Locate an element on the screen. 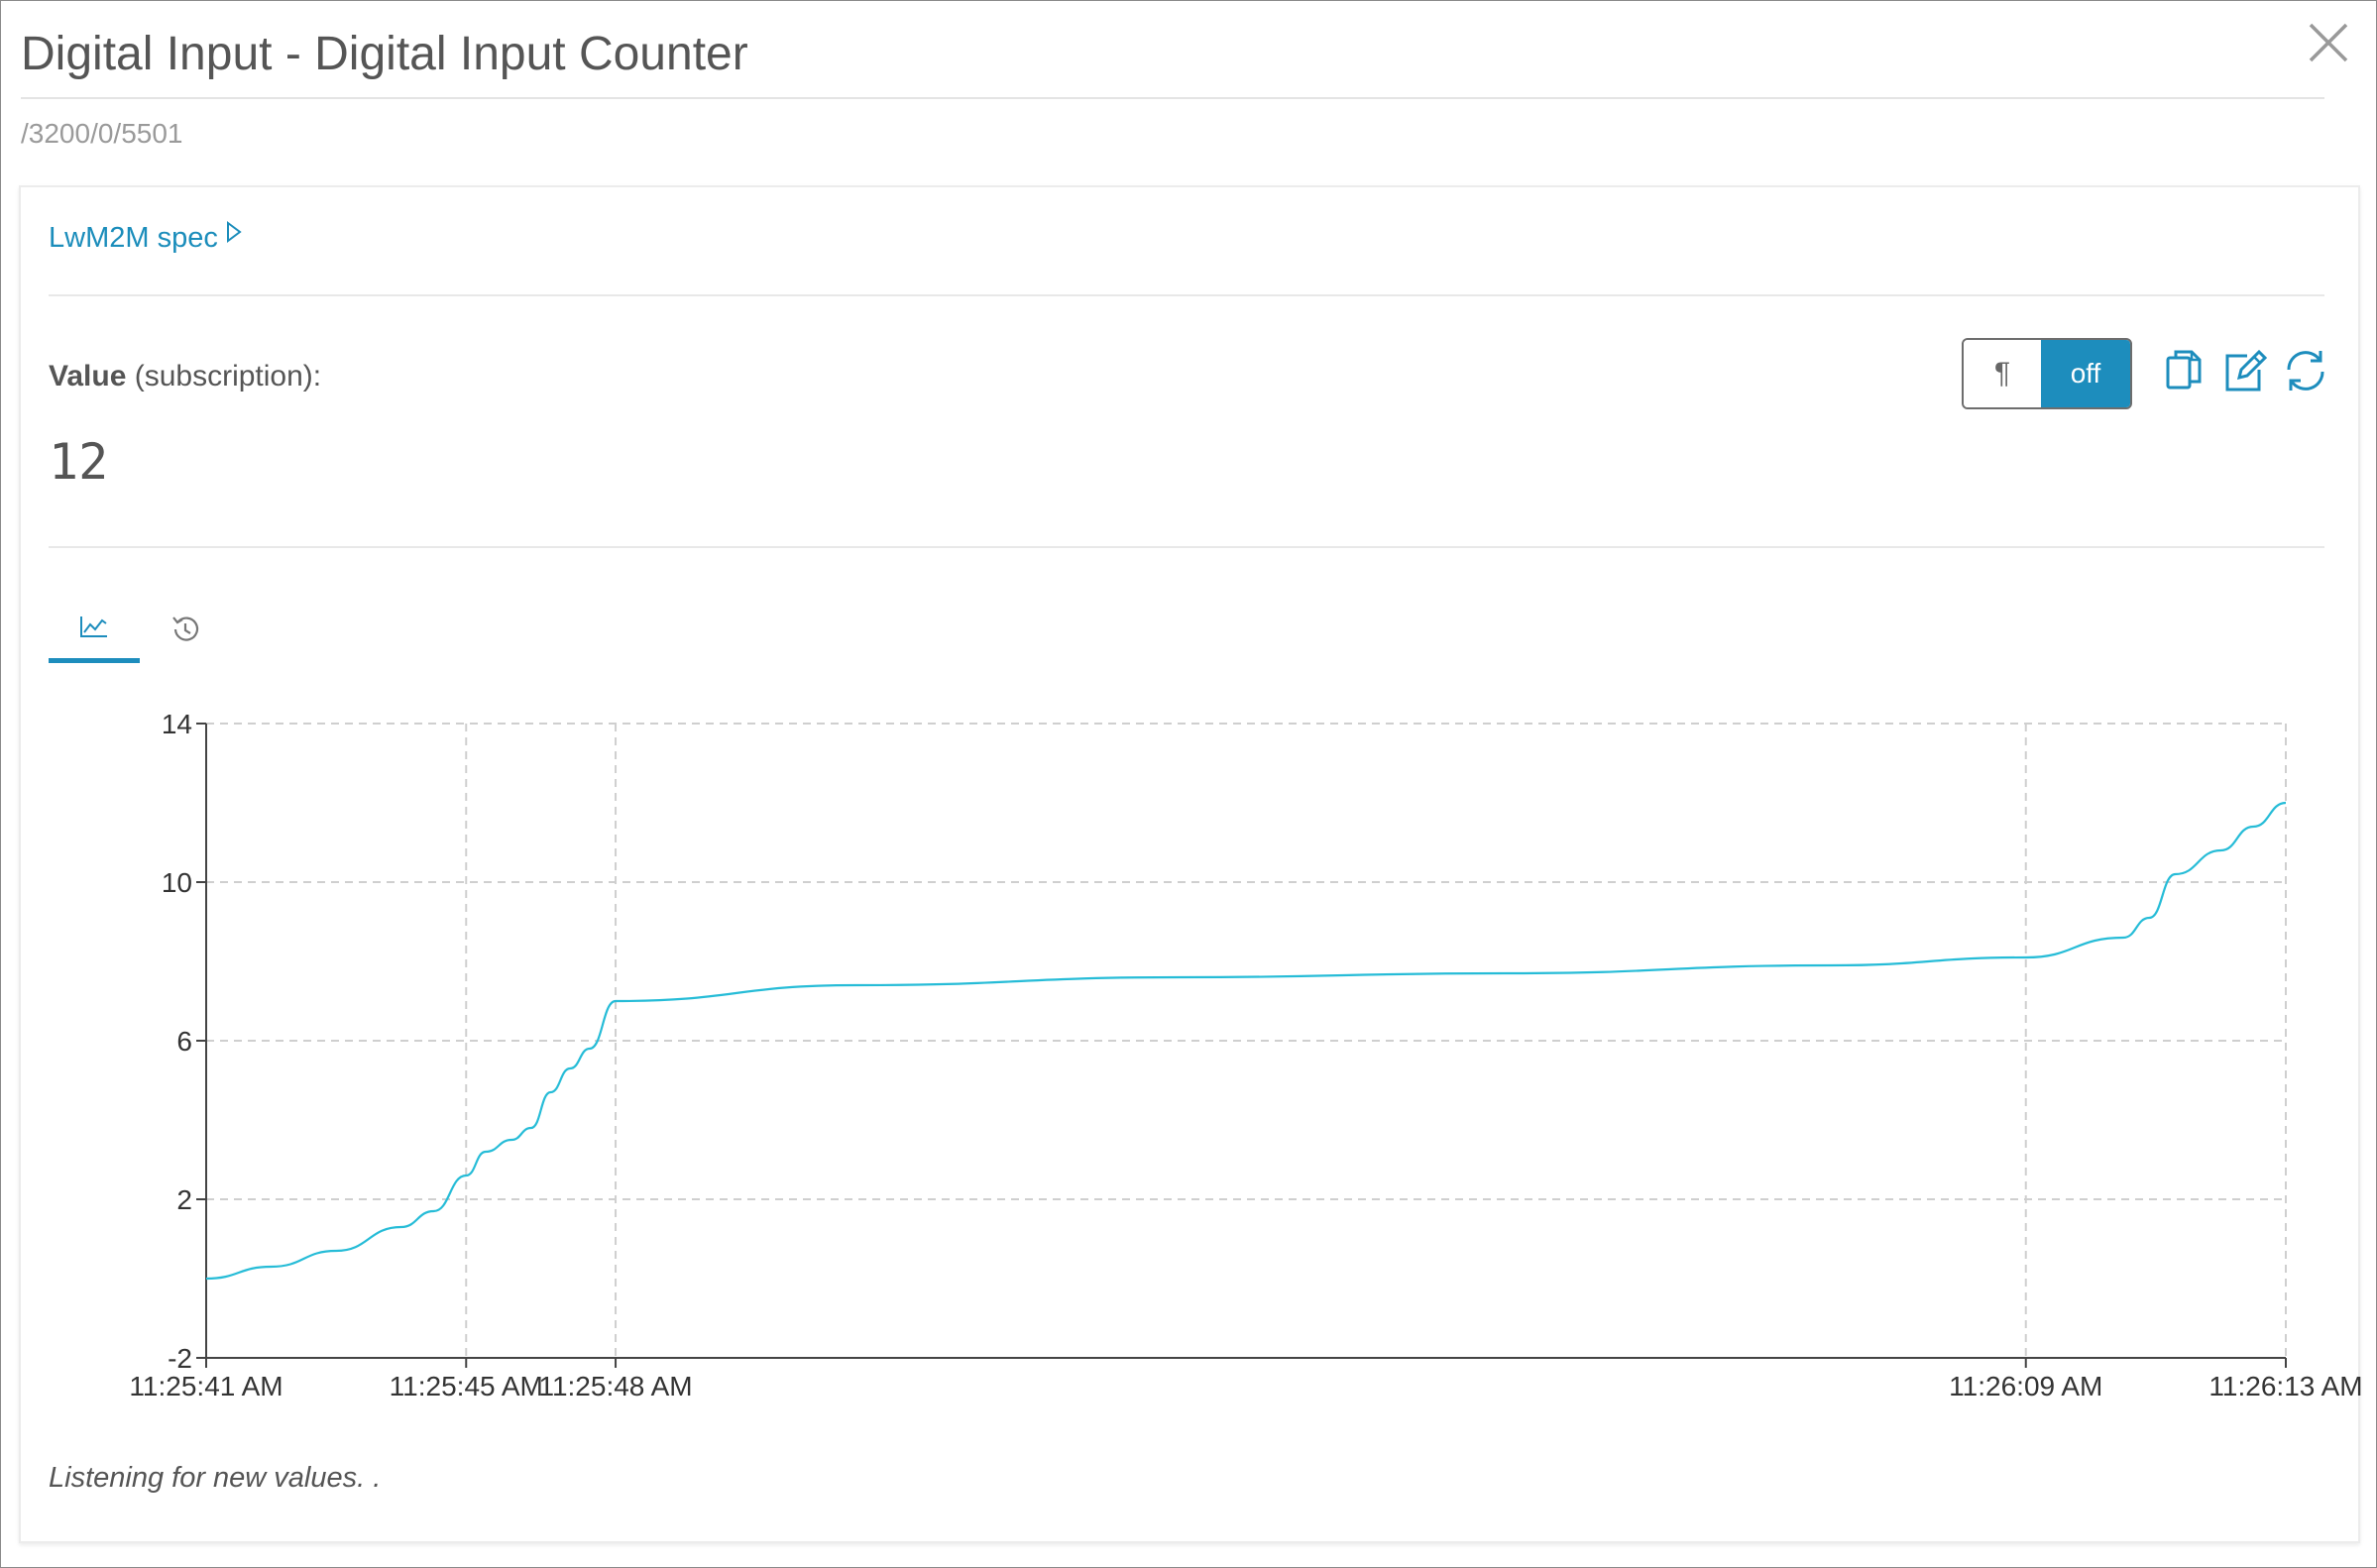 This screenshot has width=2377, height=1568. y-tick-label: 2 is located at coordinates (184, 1199).